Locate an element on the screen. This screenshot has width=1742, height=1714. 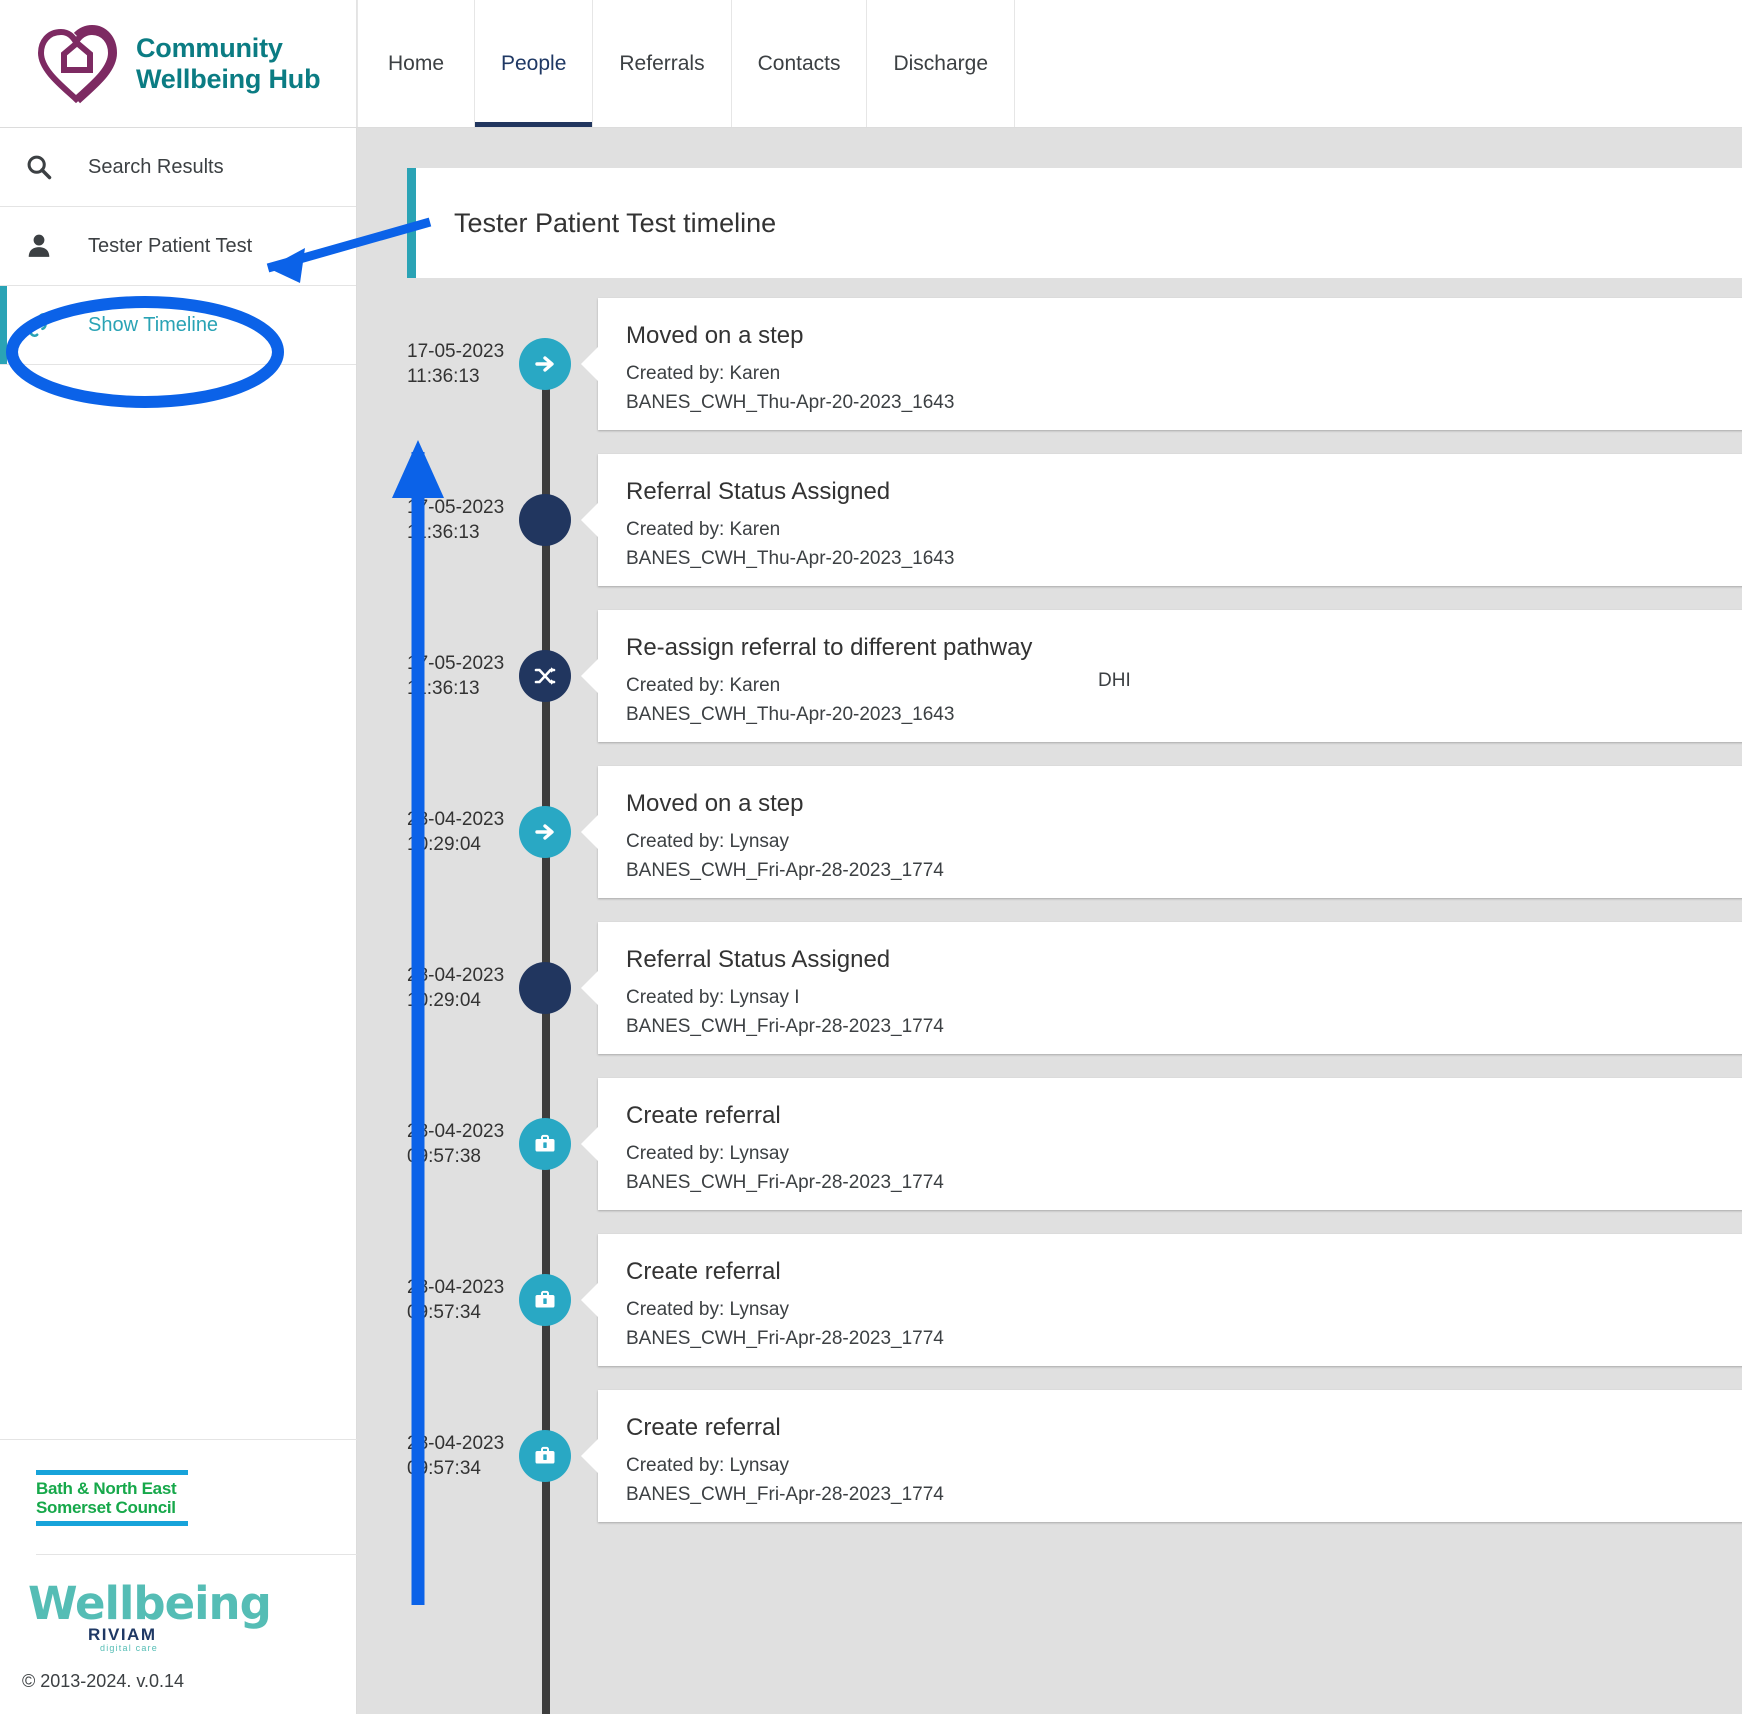
tab-contacts: Contacts is located at coordinates (799, 63).